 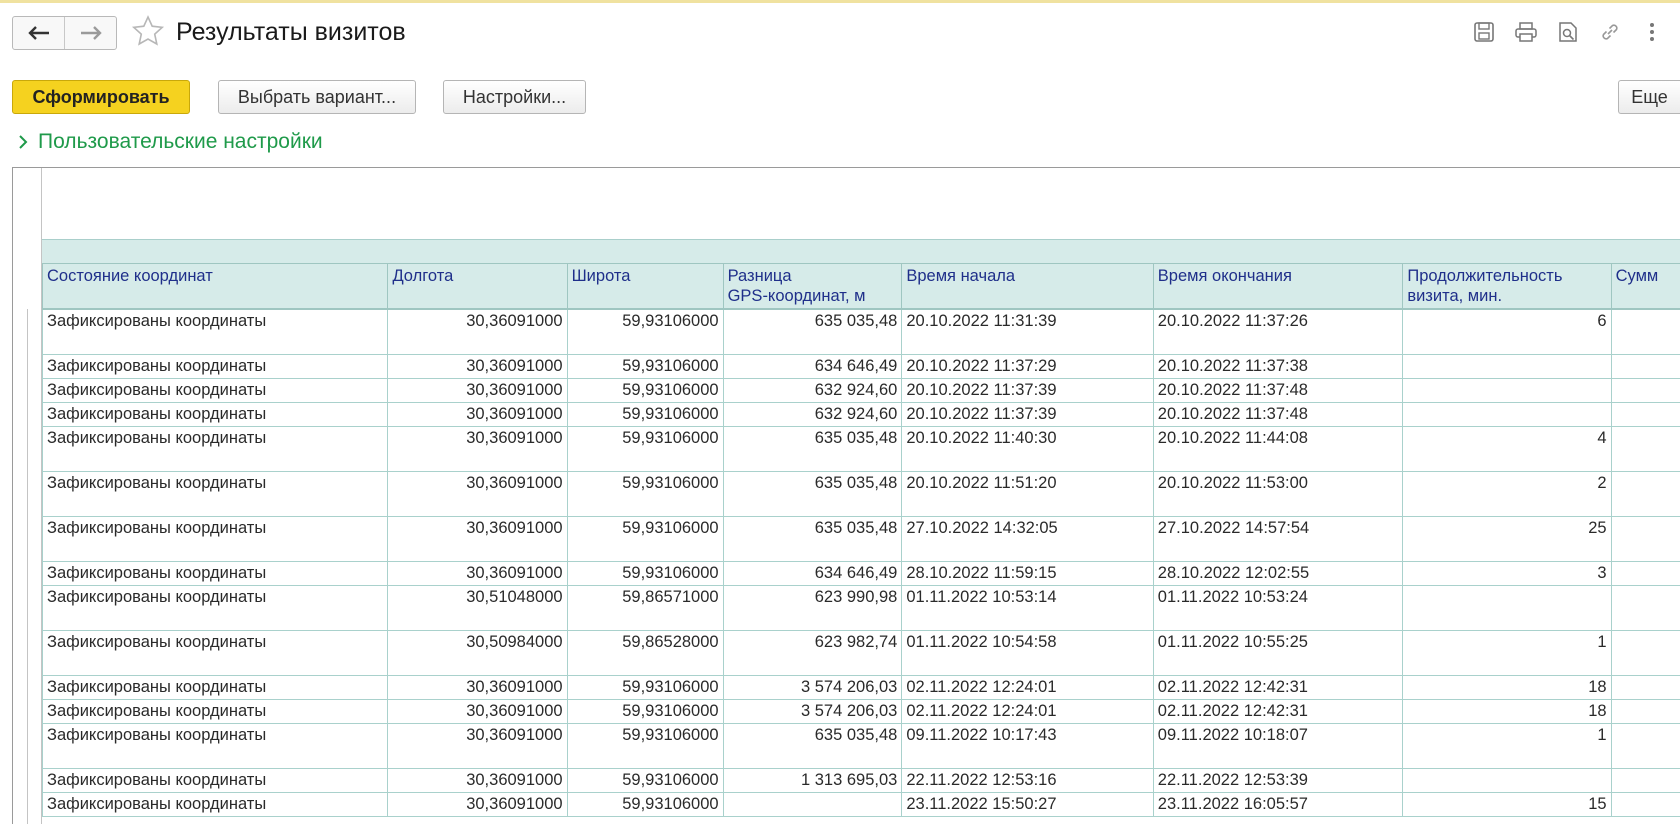 I want to click on cell-lat: 59,86528000, so click(x=645, y=652).